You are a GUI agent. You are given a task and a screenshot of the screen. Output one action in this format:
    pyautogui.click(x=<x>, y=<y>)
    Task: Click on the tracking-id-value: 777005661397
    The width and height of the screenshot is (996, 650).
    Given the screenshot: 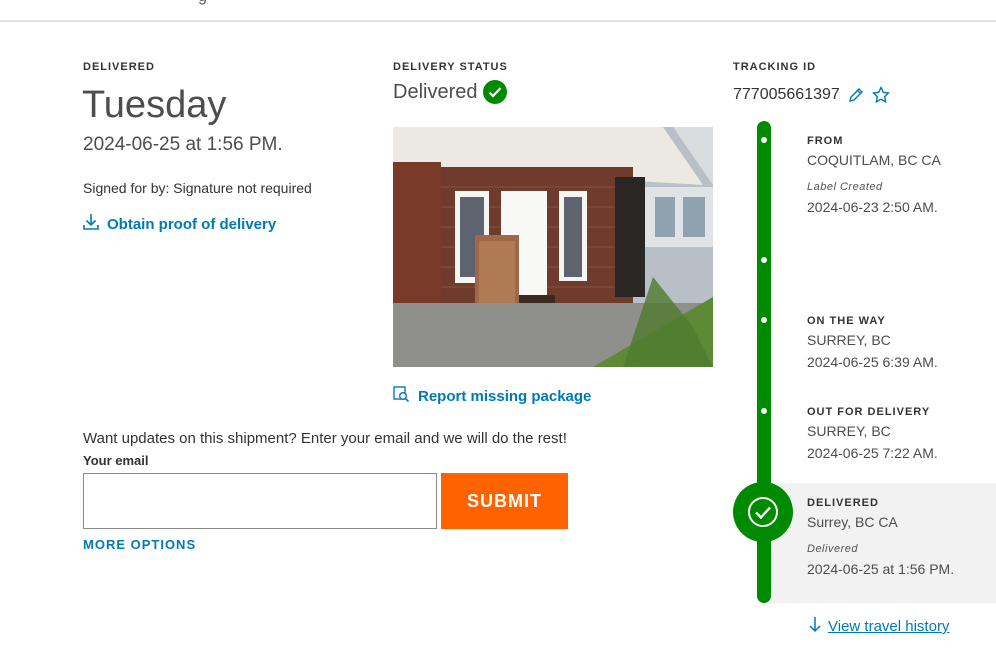 What is the action you would take?
    pyautogui.click(x=786, y=94)
    